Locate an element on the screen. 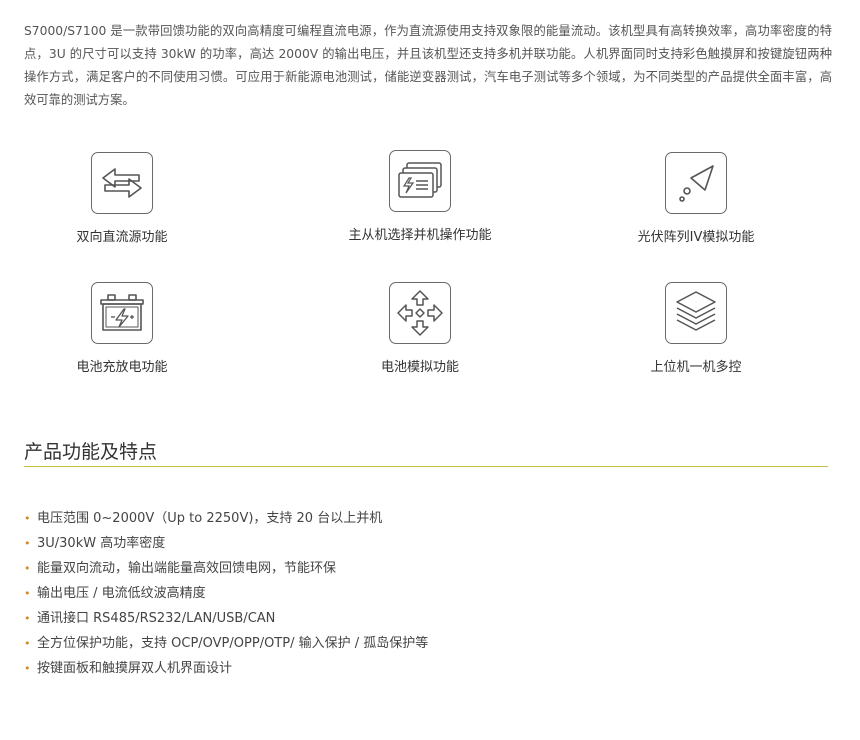 The height and width of the screenshot is (740, 860). feature-battery-sim: 电池模拟功能 is located at coordinates (420, 328).